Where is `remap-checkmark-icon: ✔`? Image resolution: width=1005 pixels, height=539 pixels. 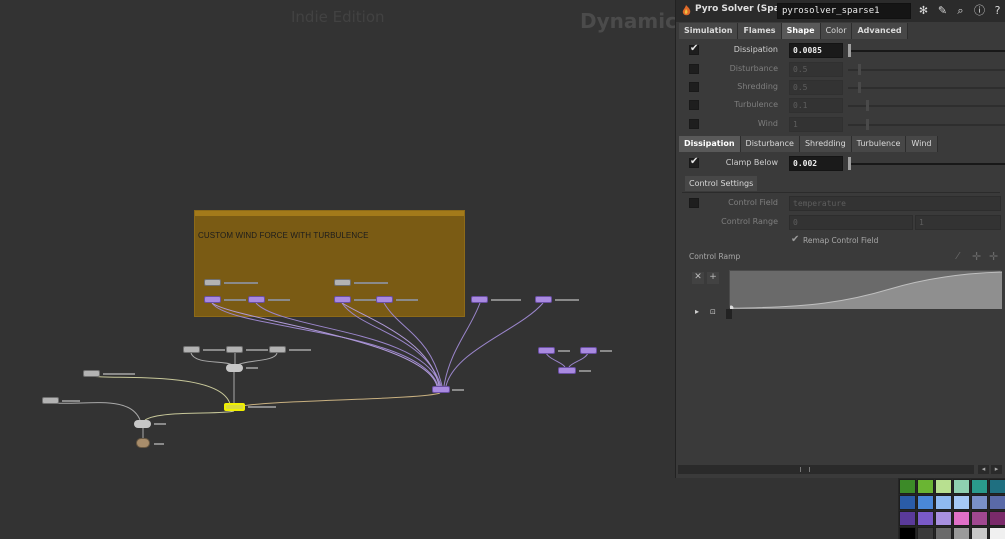
remap-checkmark-icon: ✔ is located at coordinates (795, 239).